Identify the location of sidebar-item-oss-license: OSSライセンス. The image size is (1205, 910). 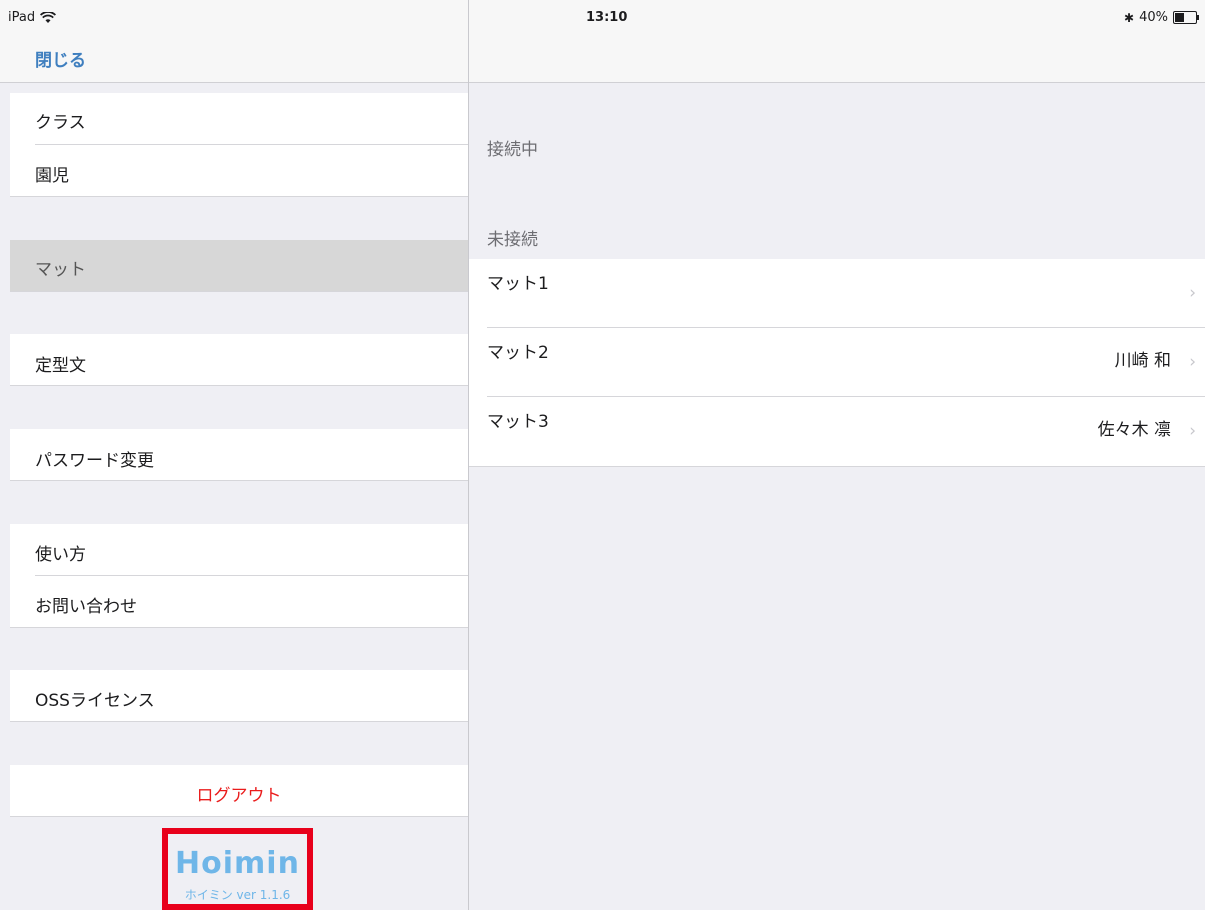
(239, 696).